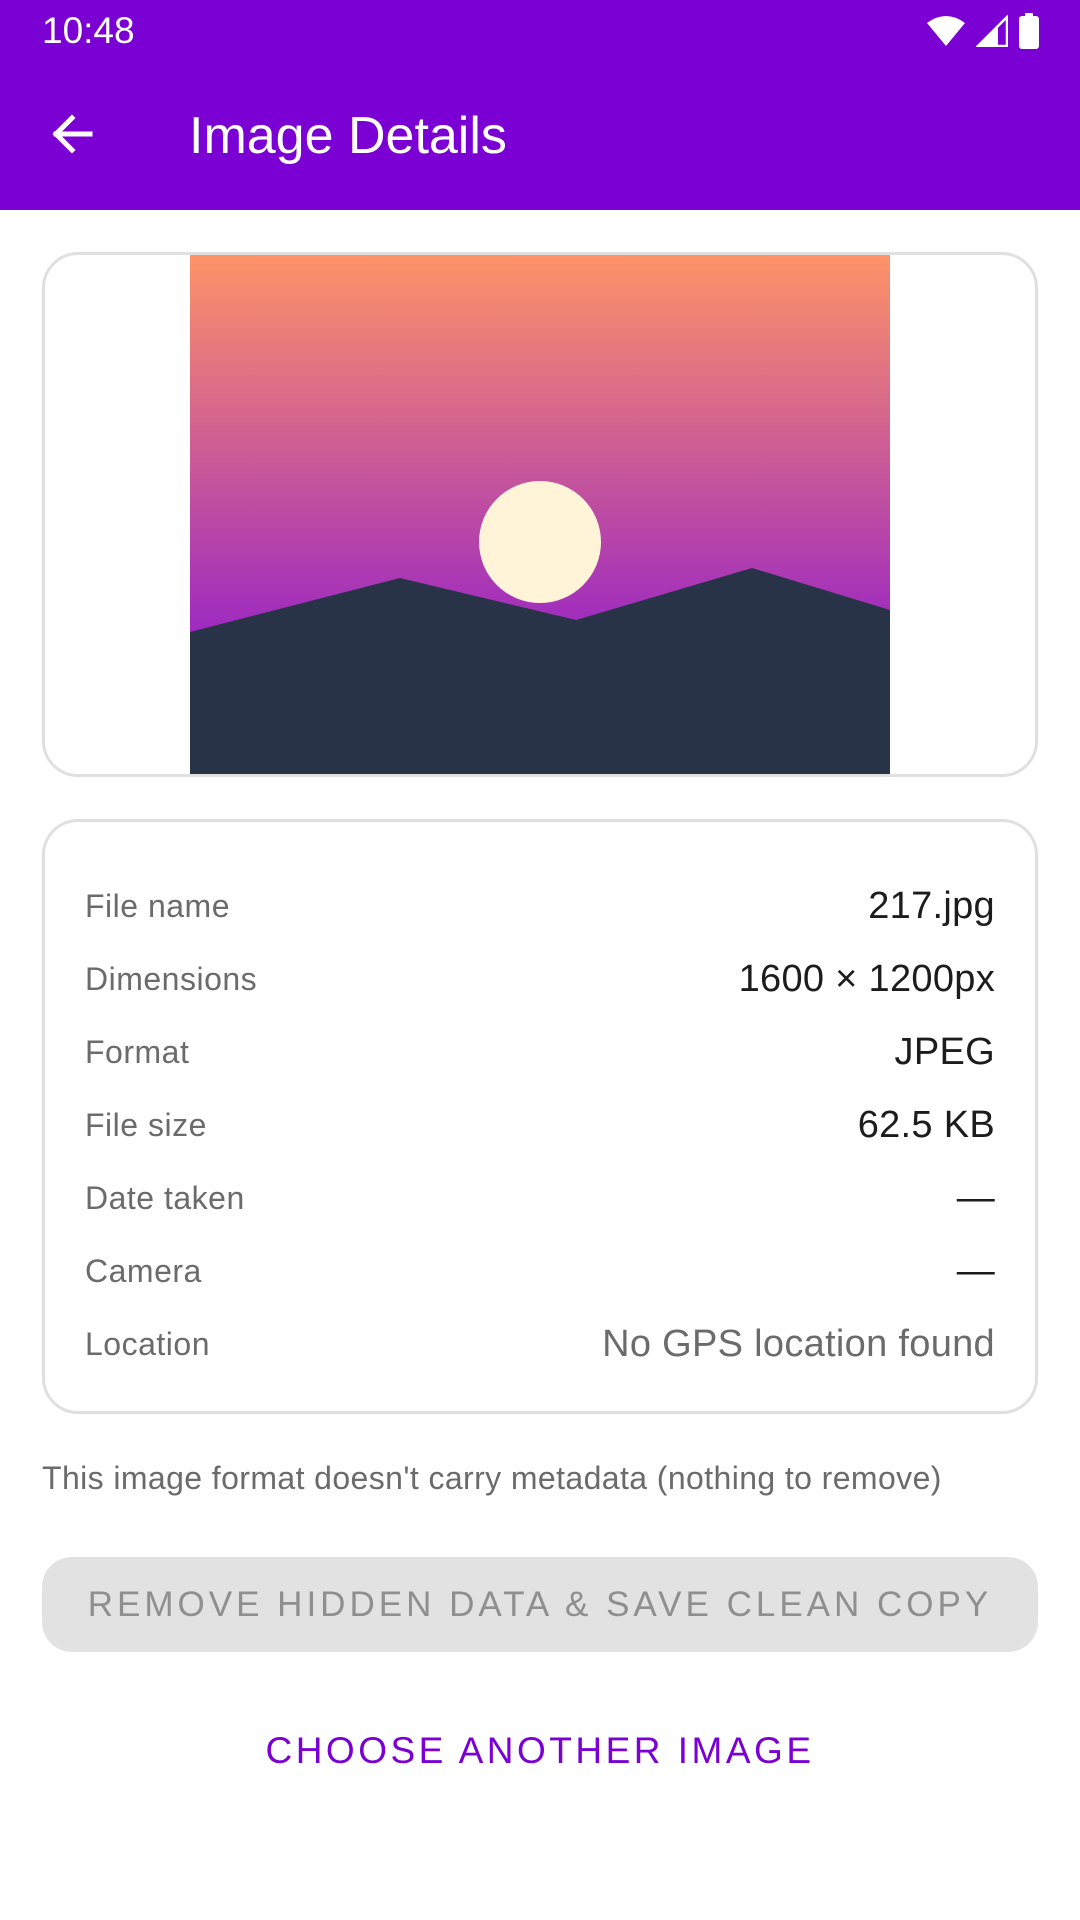 Image resolution: width=1080 pixels, height=1920 pixels. Describe the element at coordinates (147, 1344) in the screenshot. I see `detail-label: Location` at that location.